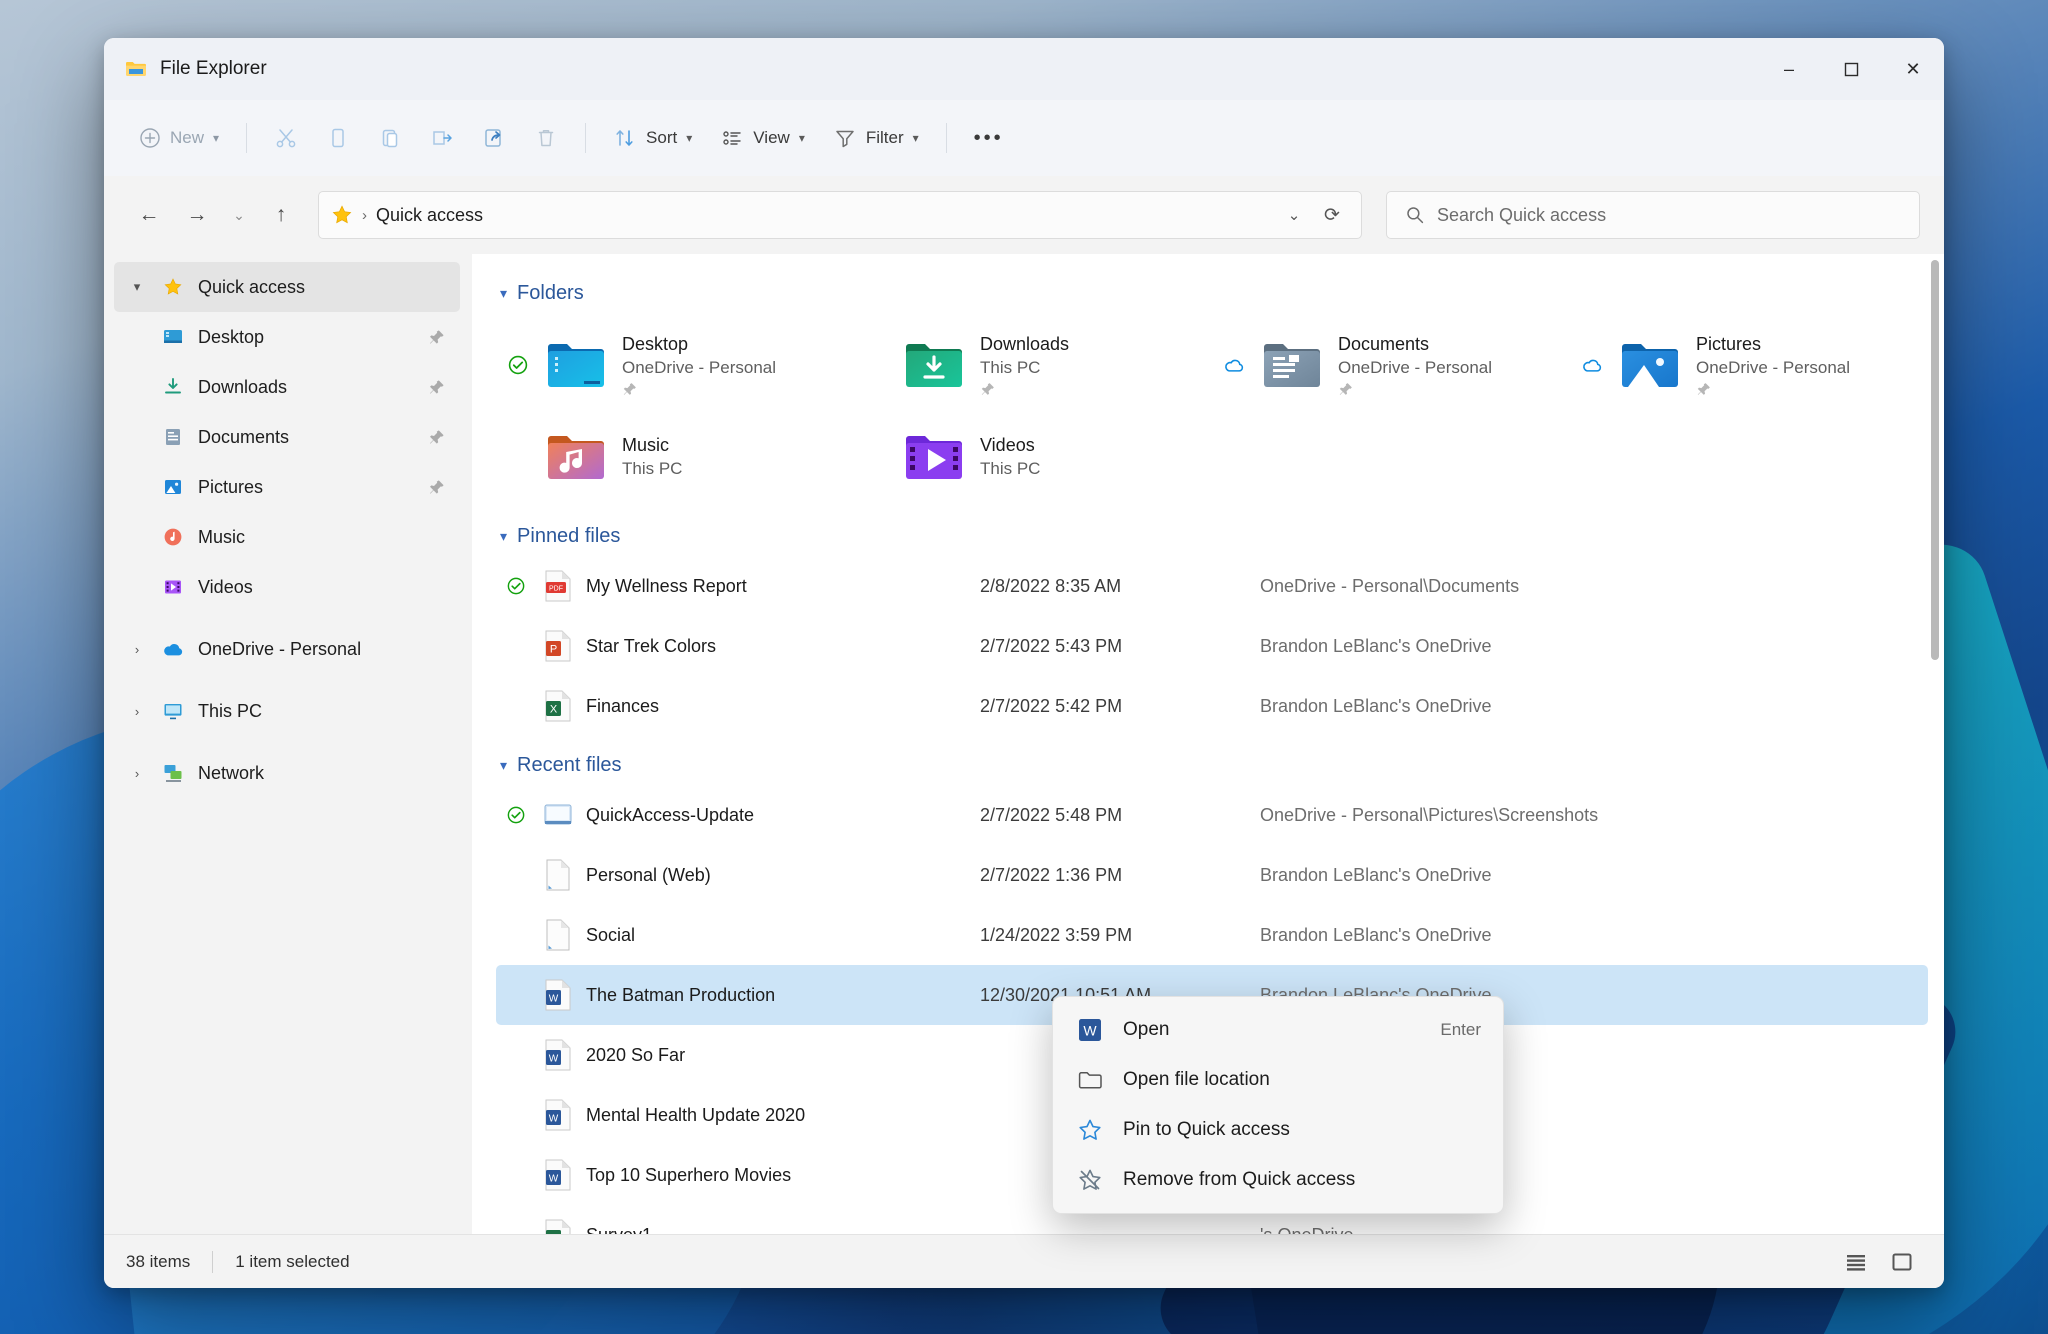 This screenshot has width=2048, height=1334. What do you see at coordinates (1376, 934) in the screenshot?
I see `file-path: Brandon LeBlanc's OneDrive` at bounding box center [1376, 934].